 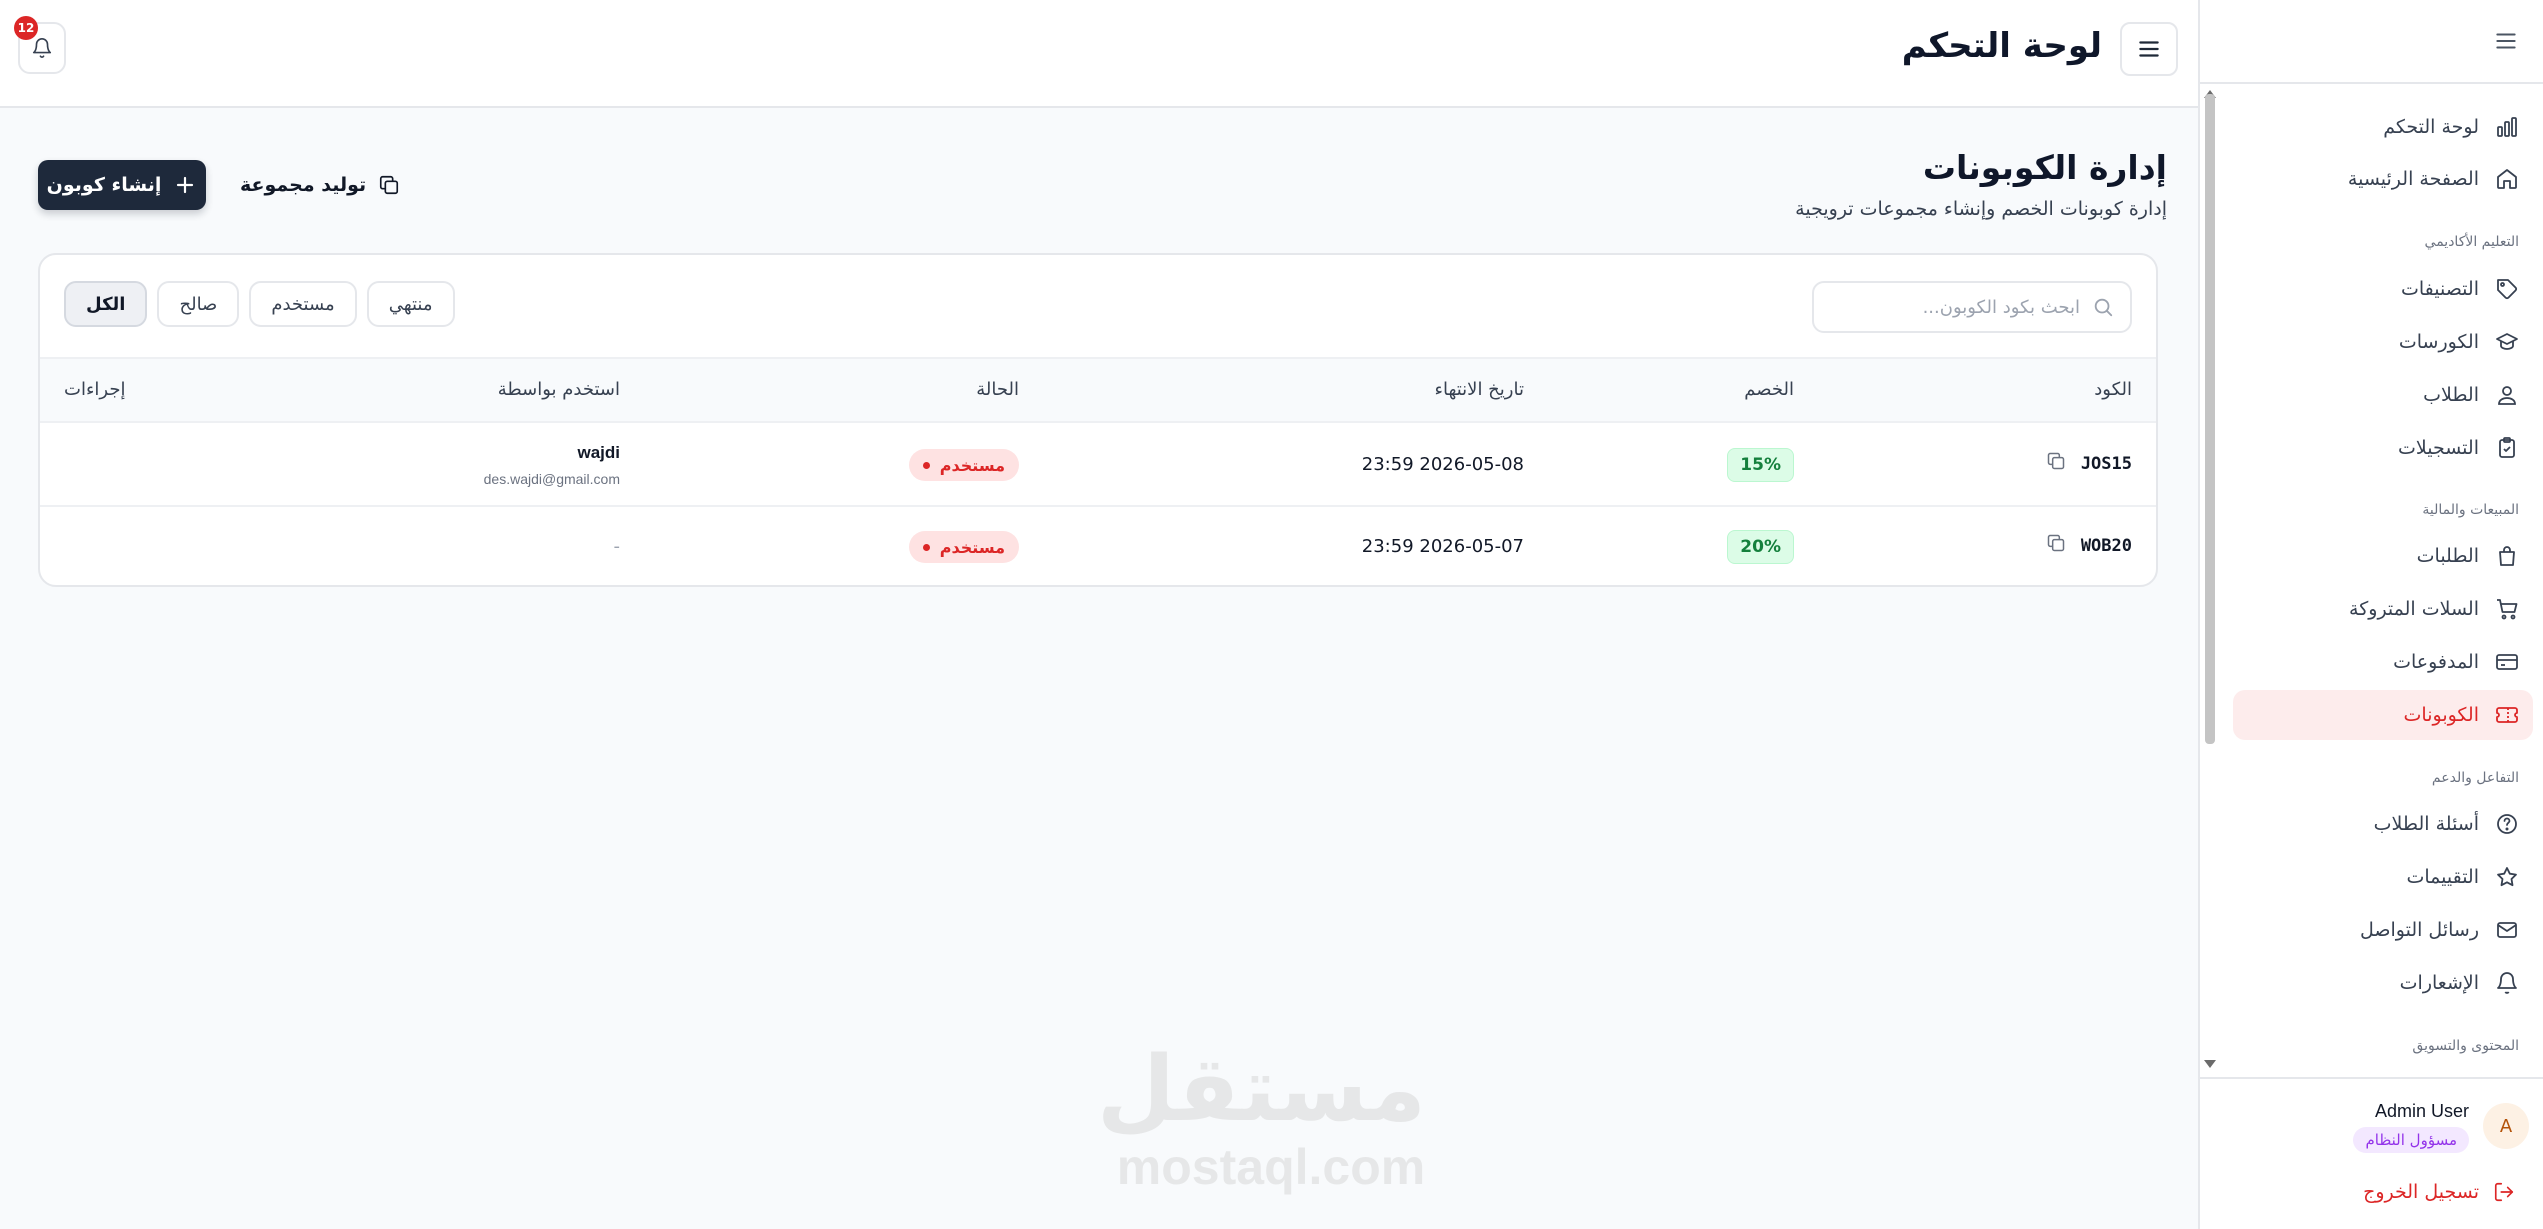 I want to click on status-badge: مستخدم, so click(x=963, y=465).